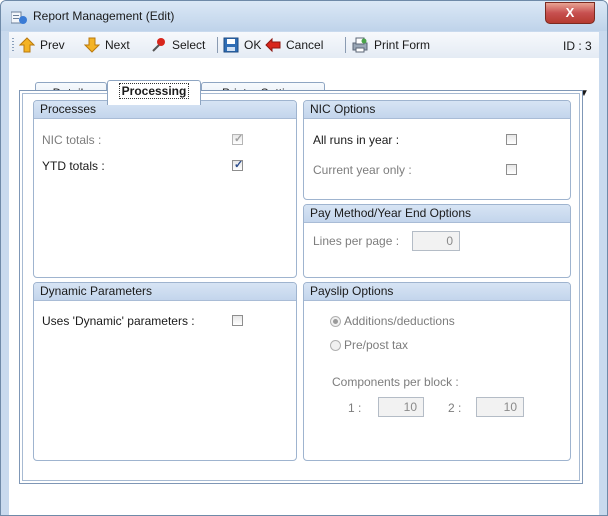 The image size is (608, 516). Describe the element at coordinates (165, 292) in the screenshot. I see `dynamic-parameters-group-title: Dynamic Parameters` at that location.